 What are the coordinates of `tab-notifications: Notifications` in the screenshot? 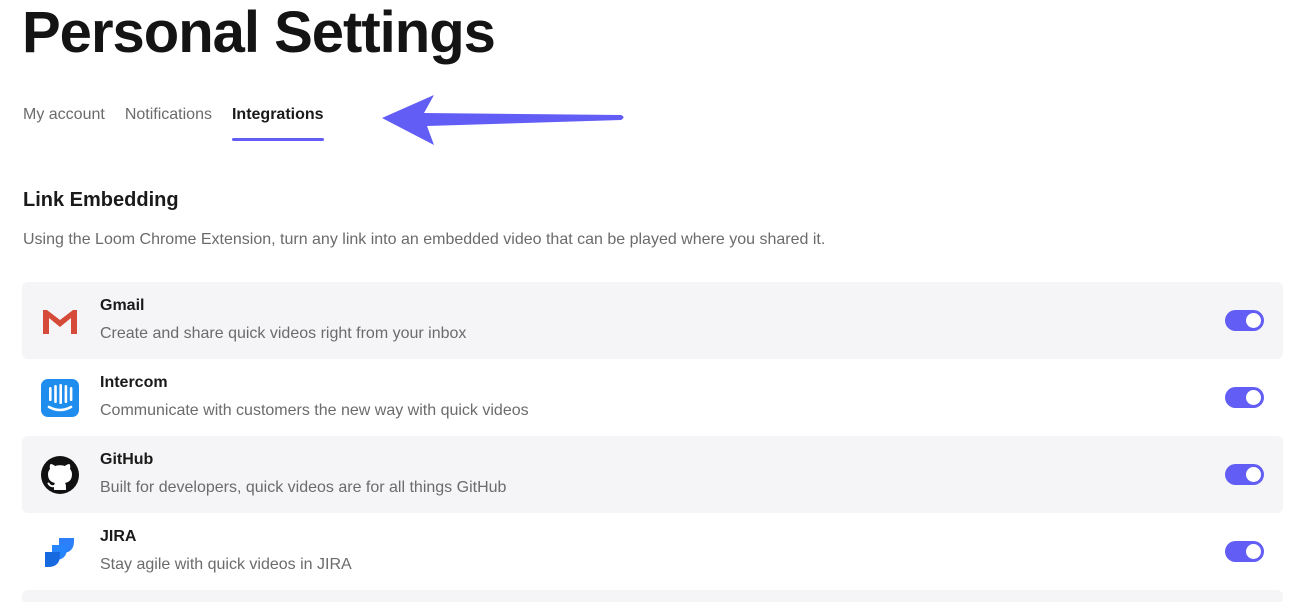 It's located at (168, 122).